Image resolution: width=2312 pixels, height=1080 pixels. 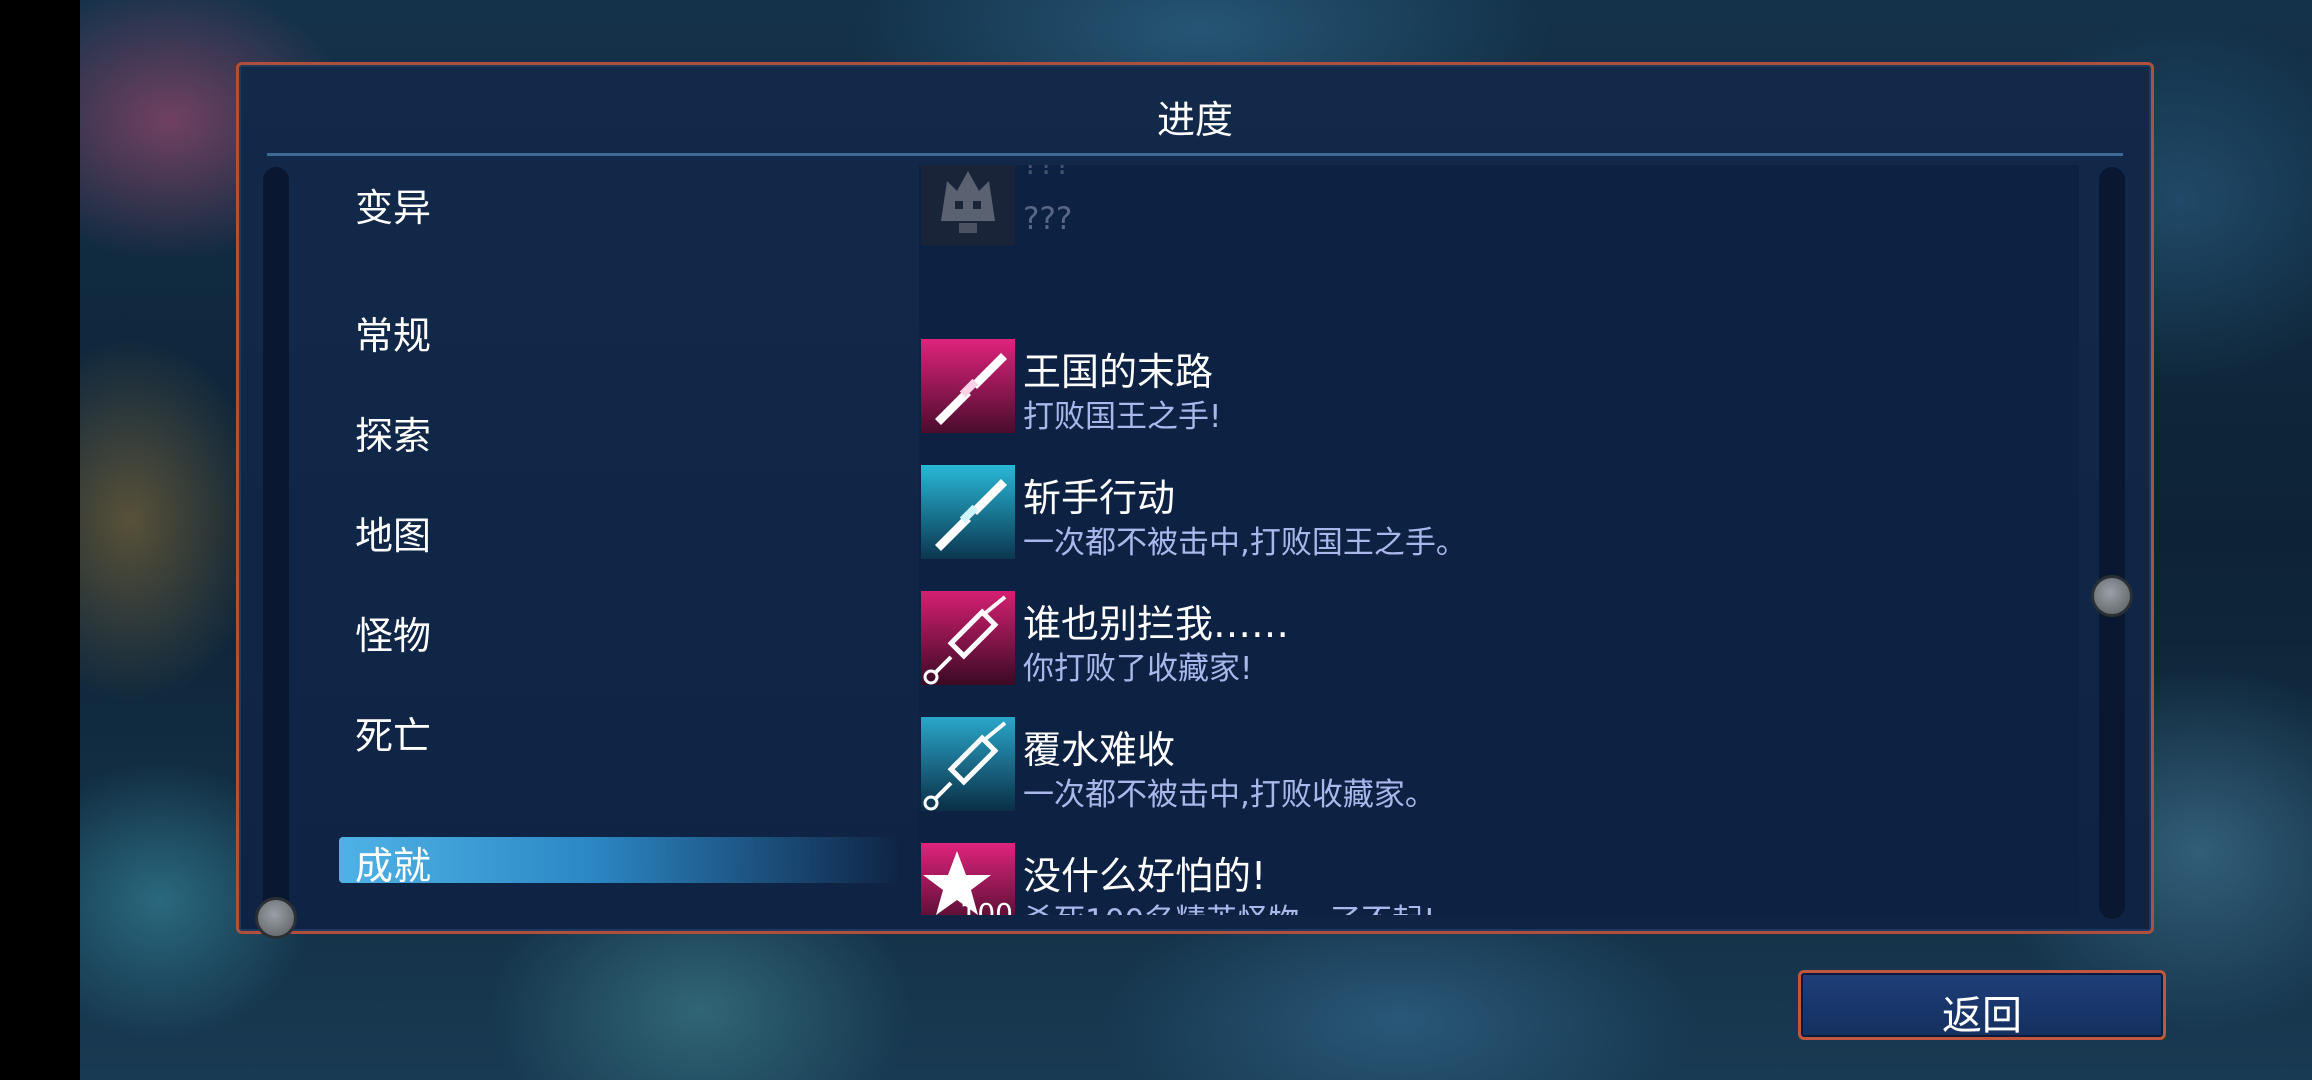 What do you see at coordinates (1229, 905) in the screenshot?
I see `achievement-desc: 杀死100名精英怪物。了不起!` at bounding box center [1229, 905].